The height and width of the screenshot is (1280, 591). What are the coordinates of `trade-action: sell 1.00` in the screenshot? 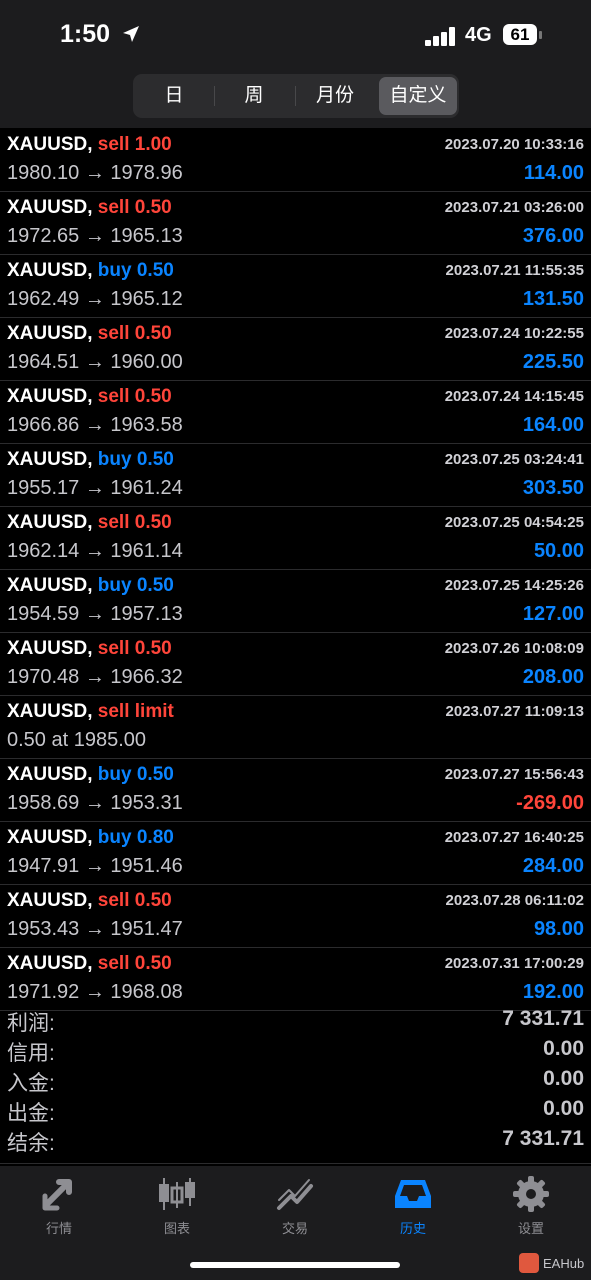 It's located at (134, 144).